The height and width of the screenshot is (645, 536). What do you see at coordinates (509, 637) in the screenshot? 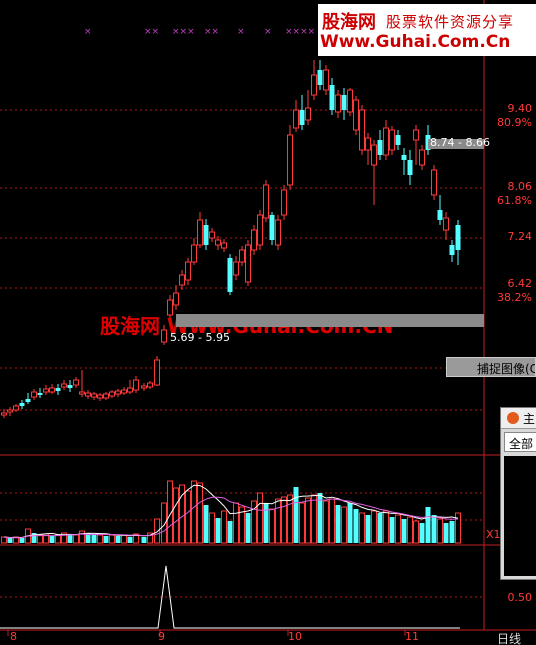
I see `period-label: 日线` at bounding box center [509, 637].